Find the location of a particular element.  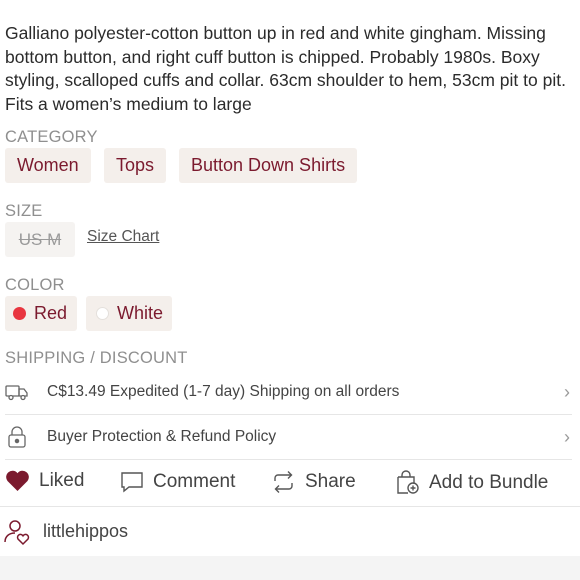

truck-icon is located at coordinates (17, 392).